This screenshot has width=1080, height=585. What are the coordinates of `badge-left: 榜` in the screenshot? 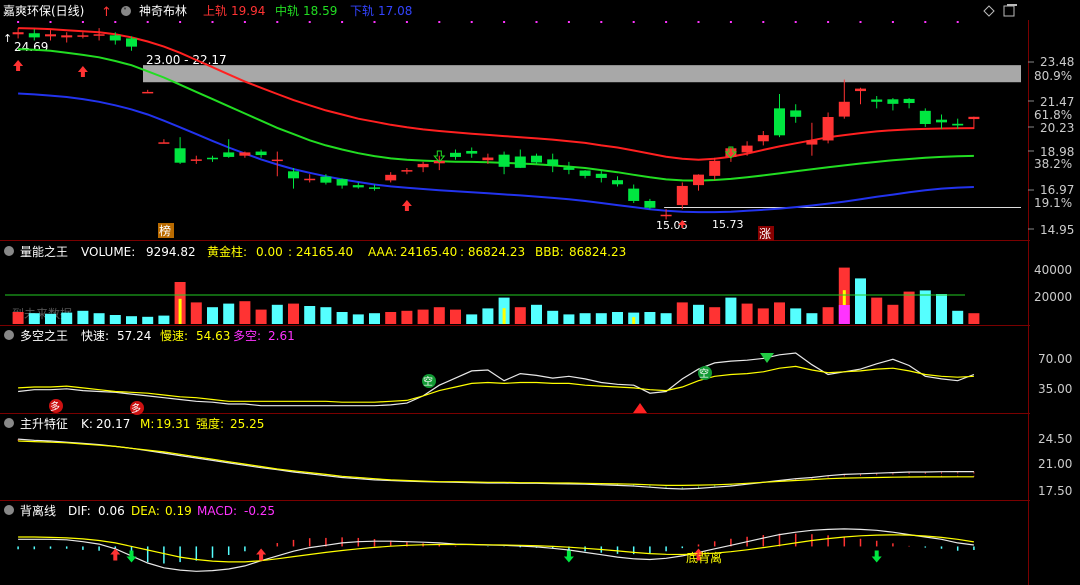 It's located at (166, 230).